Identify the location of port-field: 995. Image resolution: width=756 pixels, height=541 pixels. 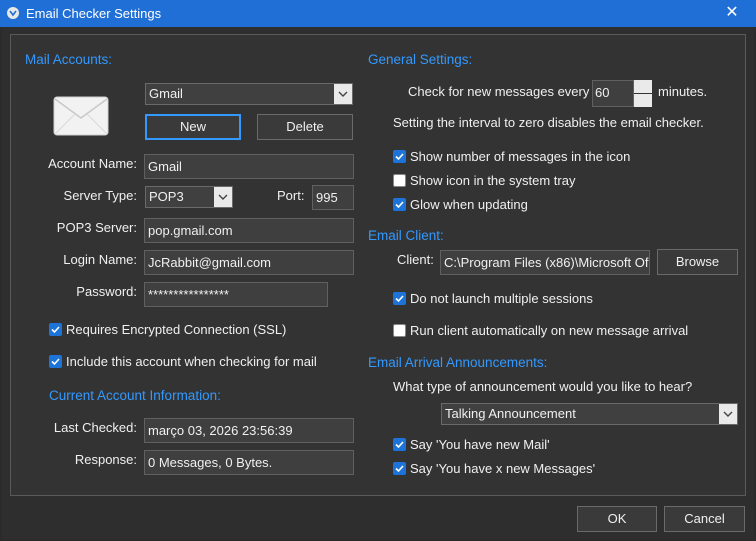
(333, 197).